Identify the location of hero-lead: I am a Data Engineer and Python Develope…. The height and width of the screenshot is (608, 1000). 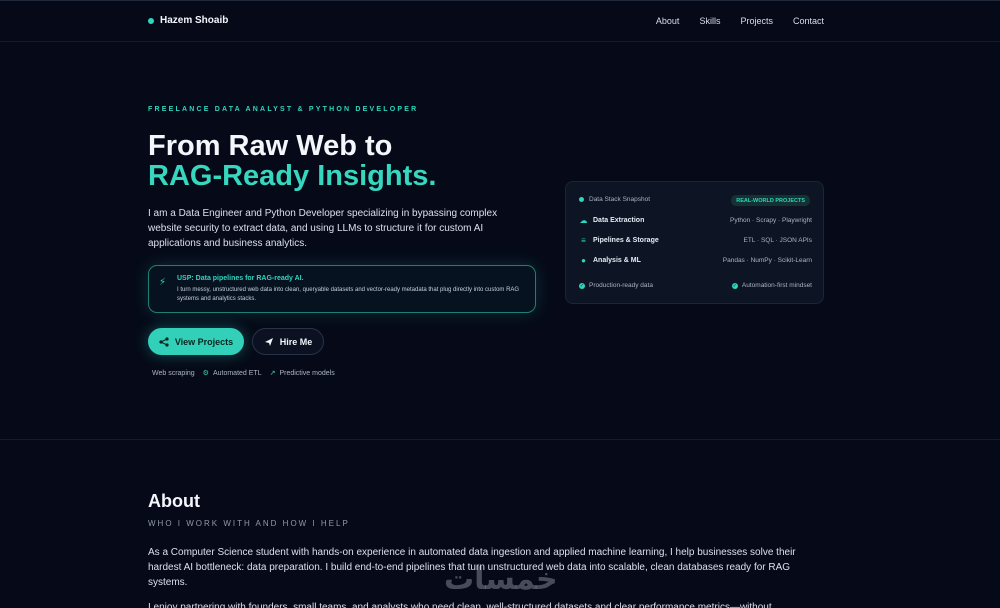
(323, 228).